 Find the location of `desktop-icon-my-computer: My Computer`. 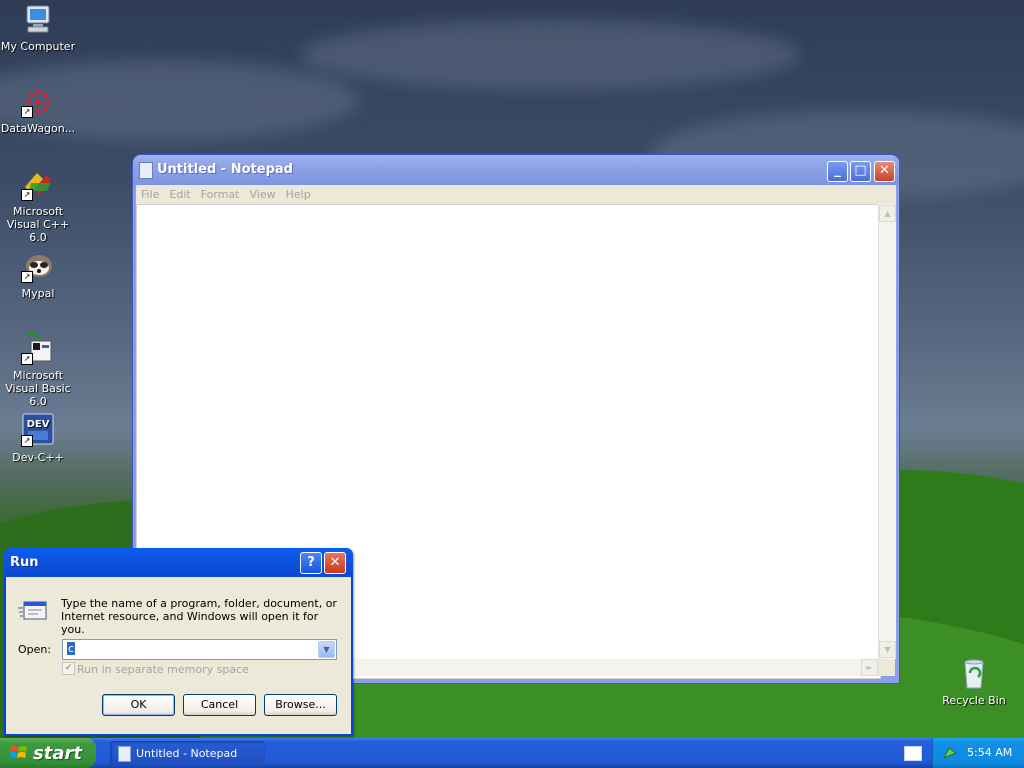

desktop-icon-my-computer: My Computer is located at coordinates (38, 27).